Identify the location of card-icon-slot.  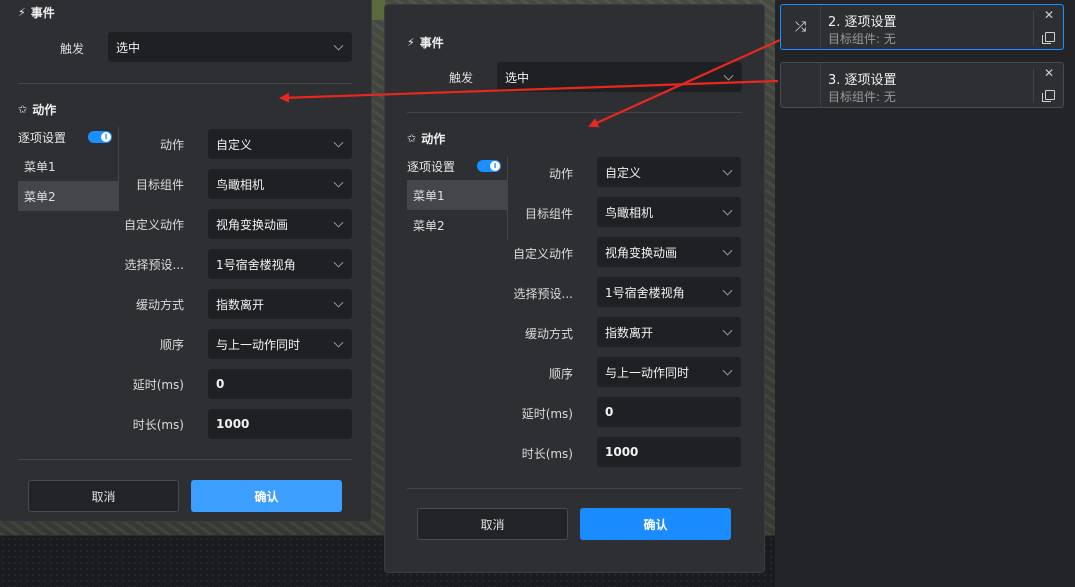
(801, 85).